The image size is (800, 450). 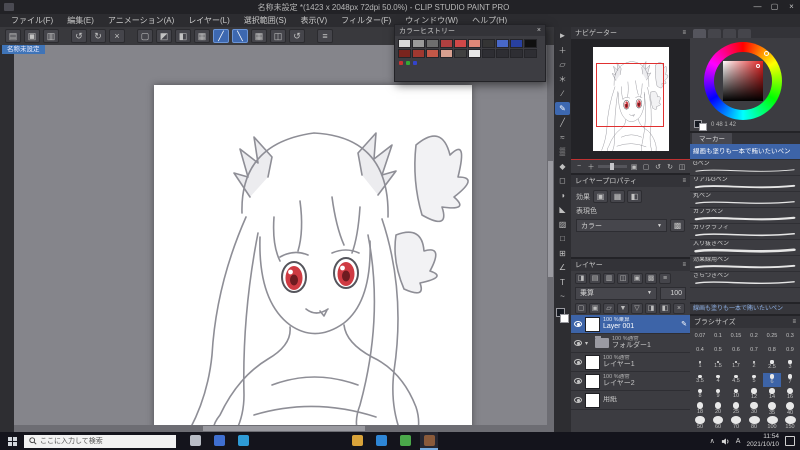 What do you see at coordinates (754, 336) in the screenshot?
I see `brush-size-cell: 0.2` at bounding box center [754, 336].